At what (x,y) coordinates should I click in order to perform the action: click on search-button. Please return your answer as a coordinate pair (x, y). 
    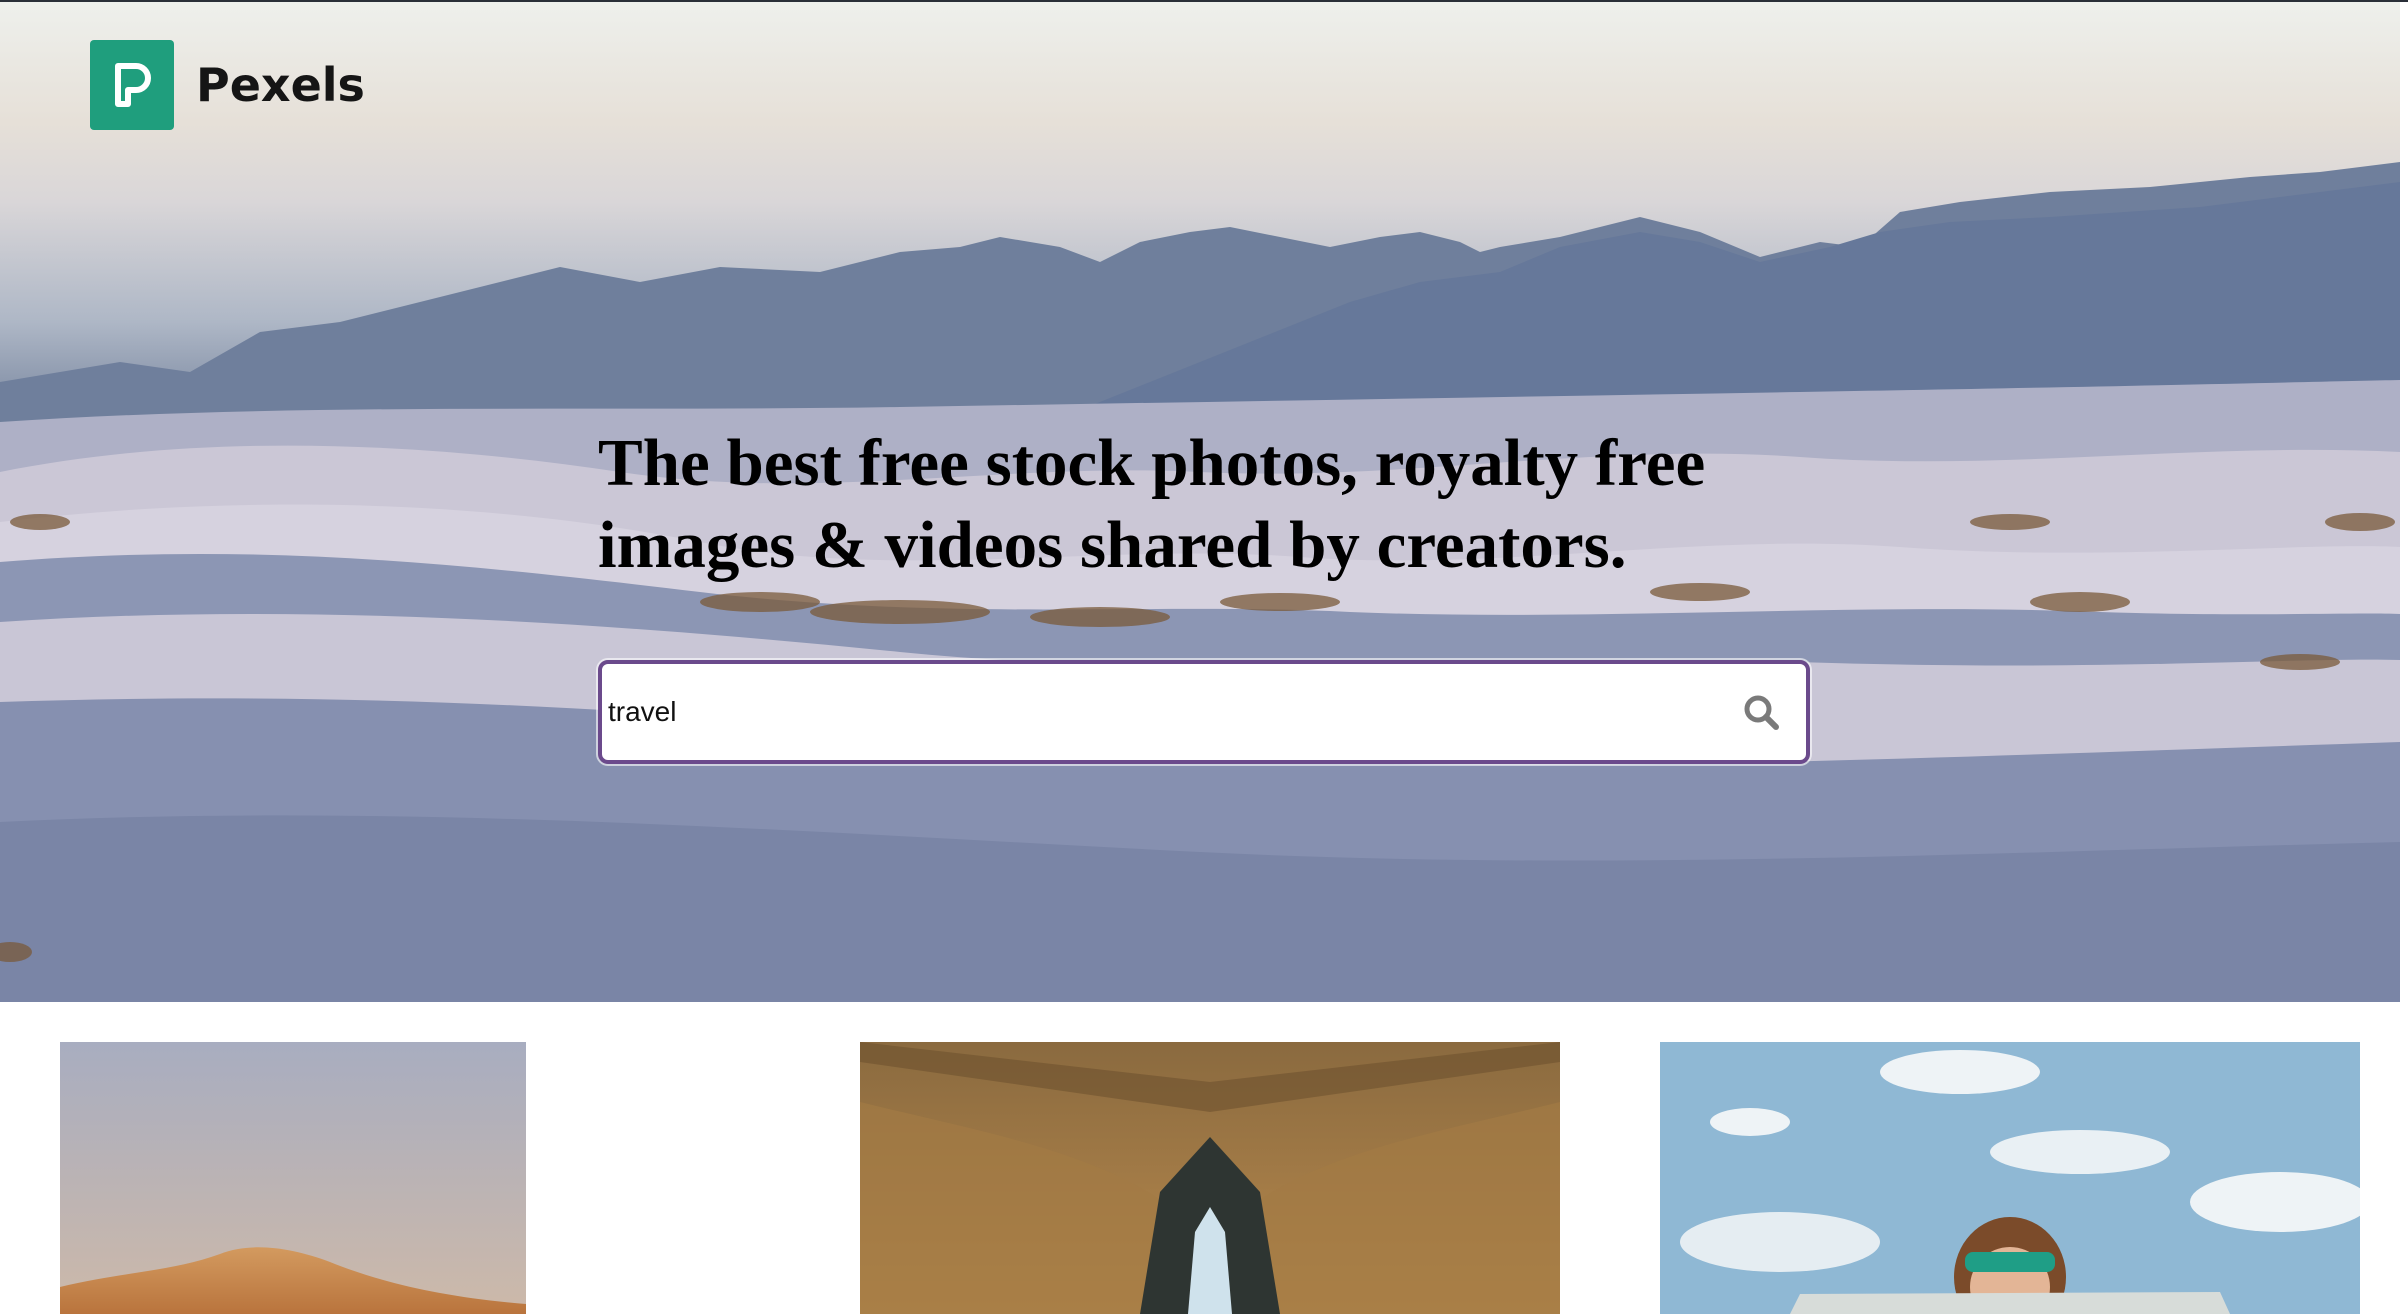
    Looking at the image, I should click on (1761, 712).